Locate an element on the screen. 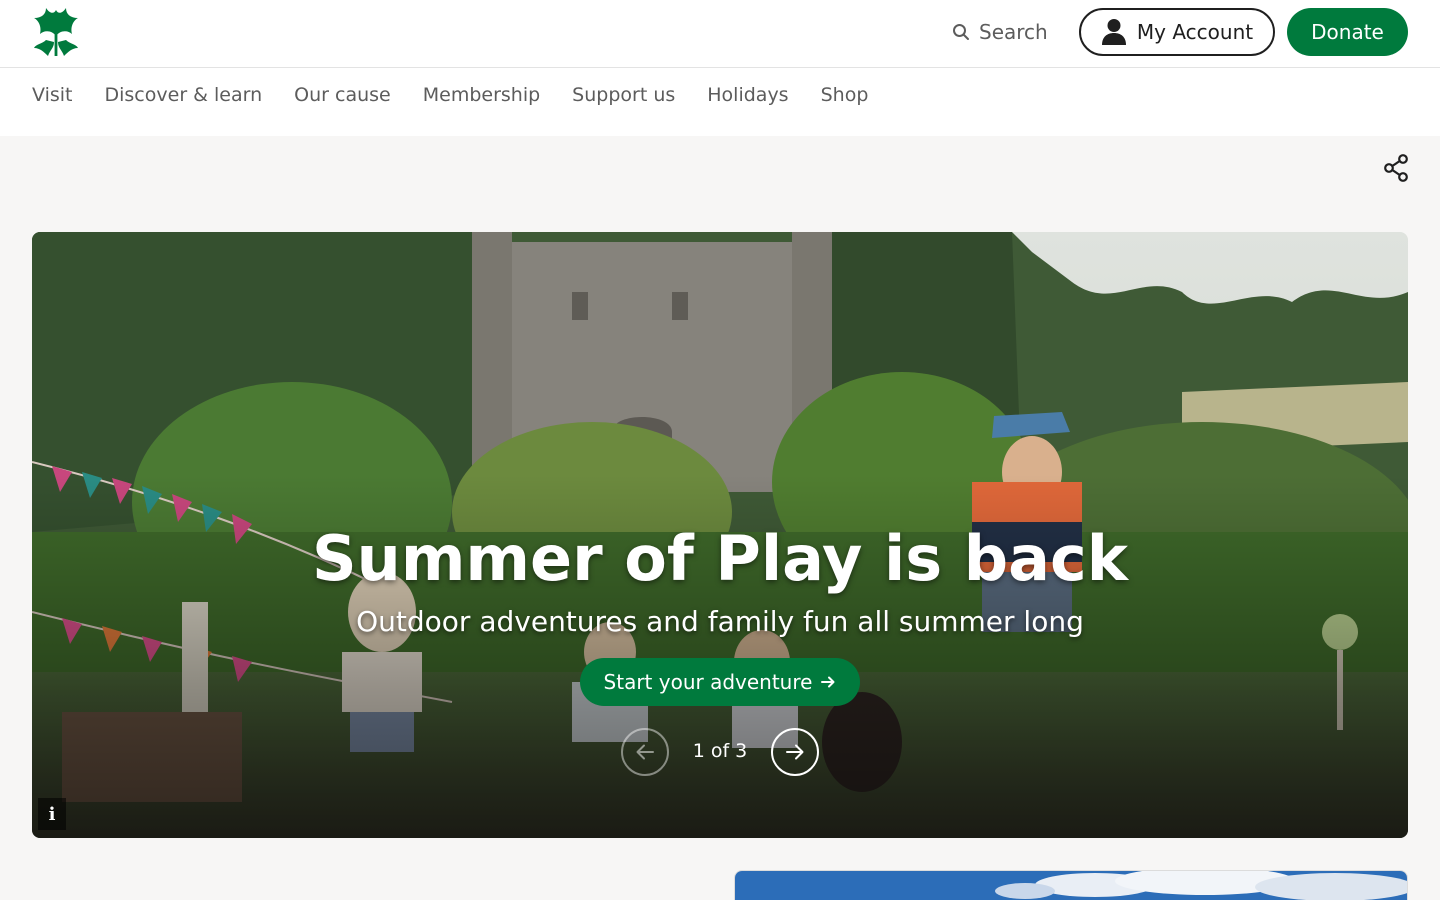 This screenshot has height=900, width=1440. search-button: Search is located at coordinates (999, 32).